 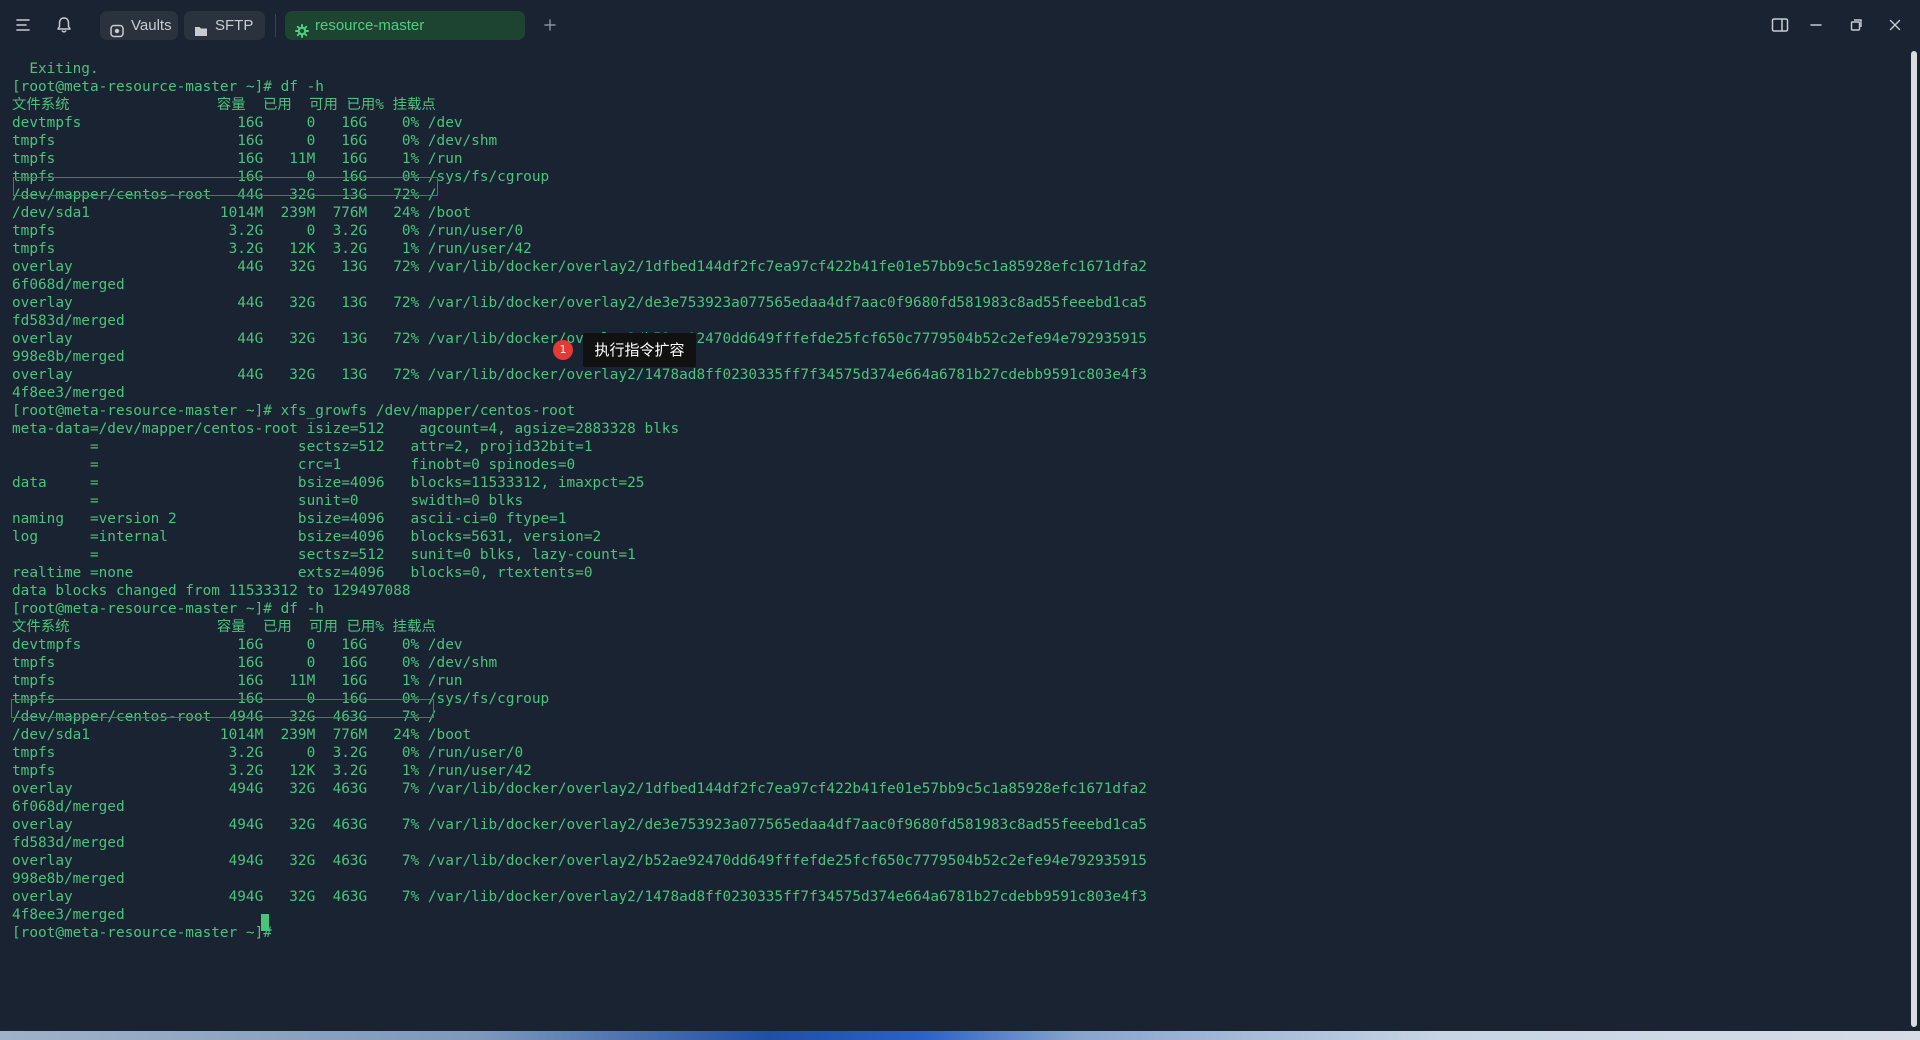 I want to click on tab-label: resource-master, so click(x=370, y=25).